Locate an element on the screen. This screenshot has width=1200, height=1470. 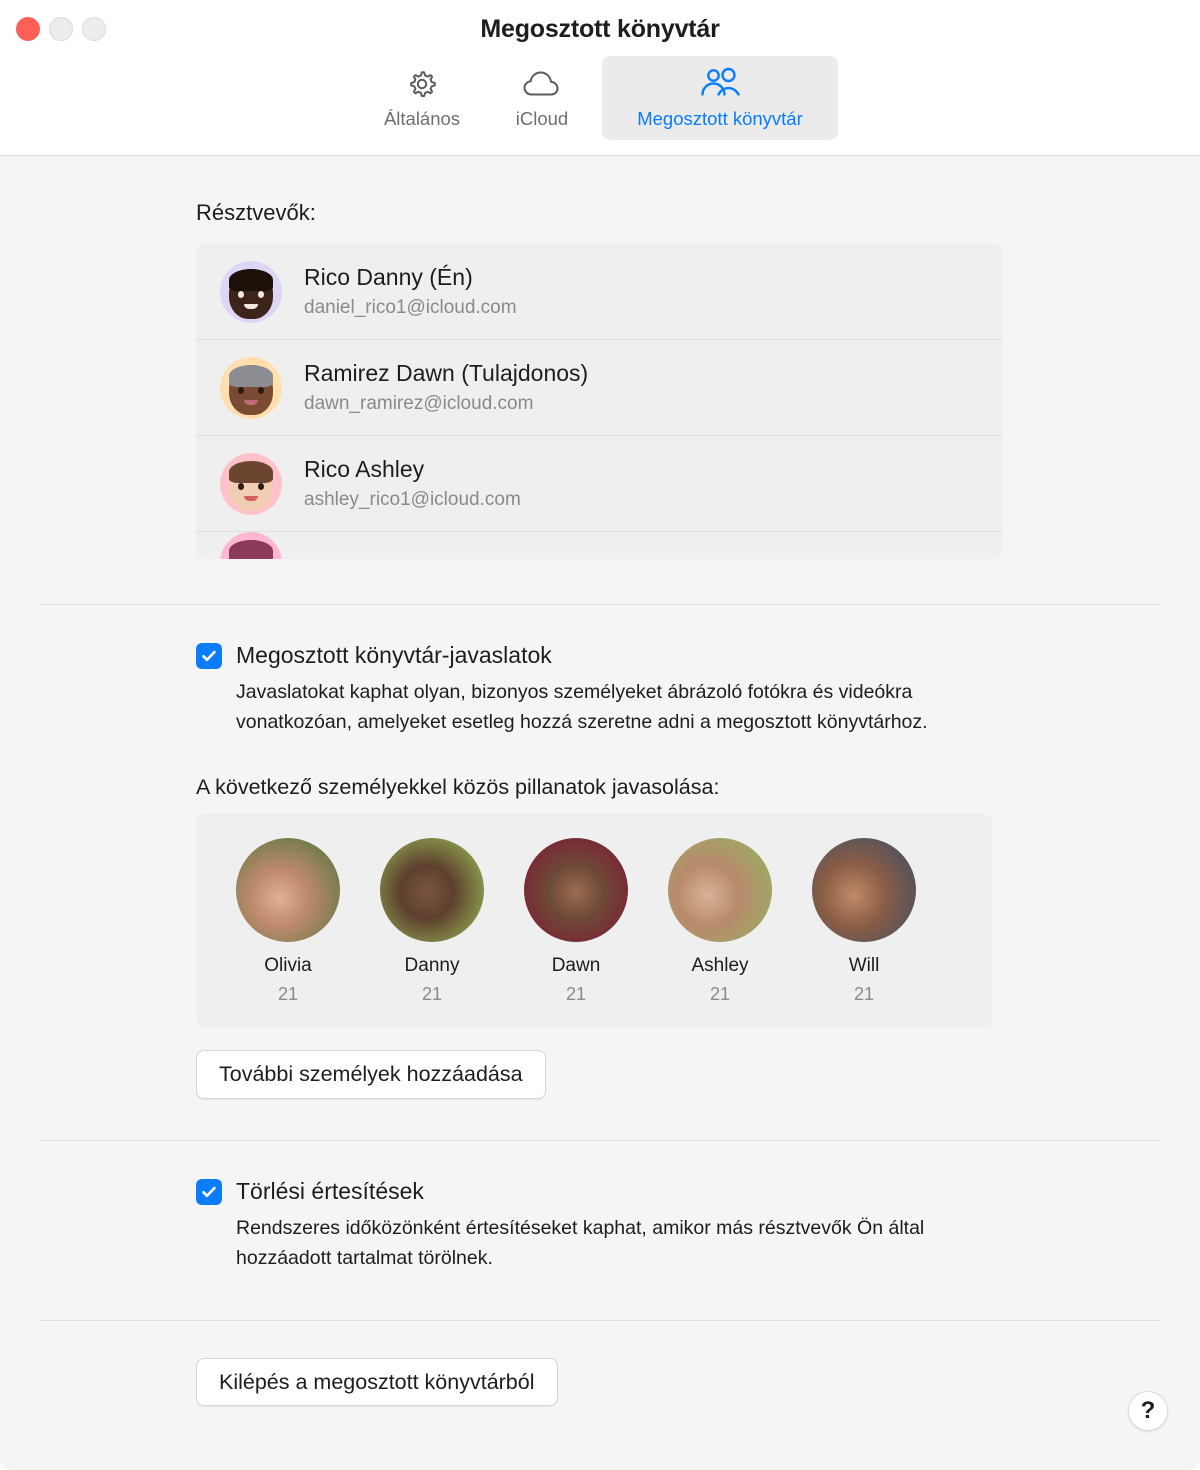
window-title: Megosztott könyvtár is located at coordinates (600, 29).